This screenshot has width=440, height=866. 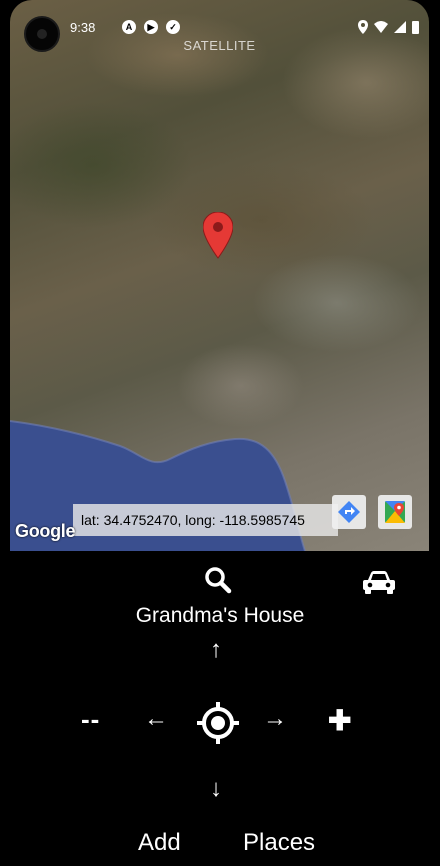 What do you see at coordinates (218, 236) in the screenshot?
I see `map-marker-icon` at bounding box center [218, 236].